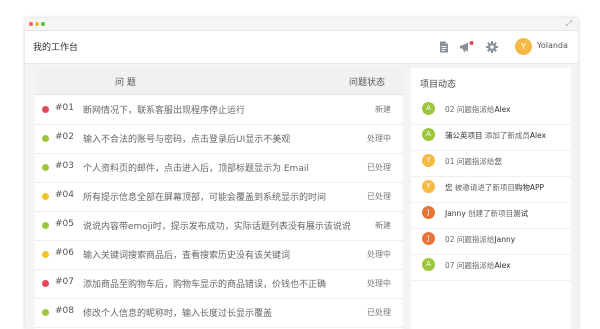  I want to click on activity-text: Janny 创建了新项目测试, so click(486, 213).